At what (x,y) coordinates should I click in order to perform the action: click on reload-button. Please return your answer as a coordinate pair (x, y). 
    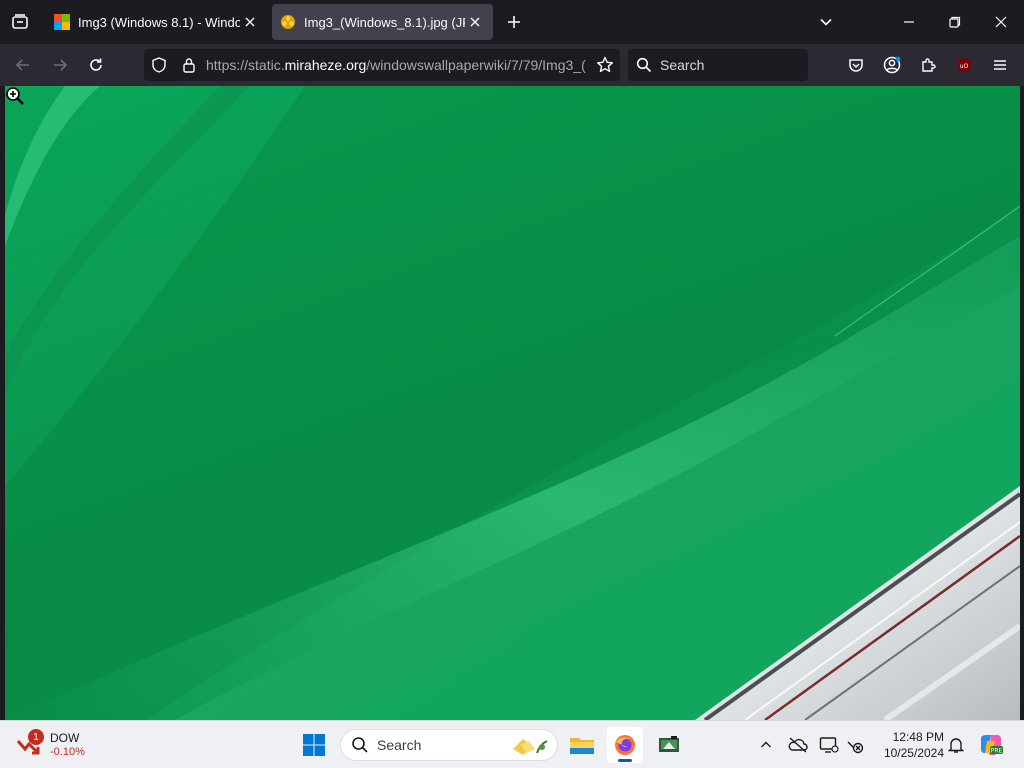
    Looking at the image, I should click on (96, 65).